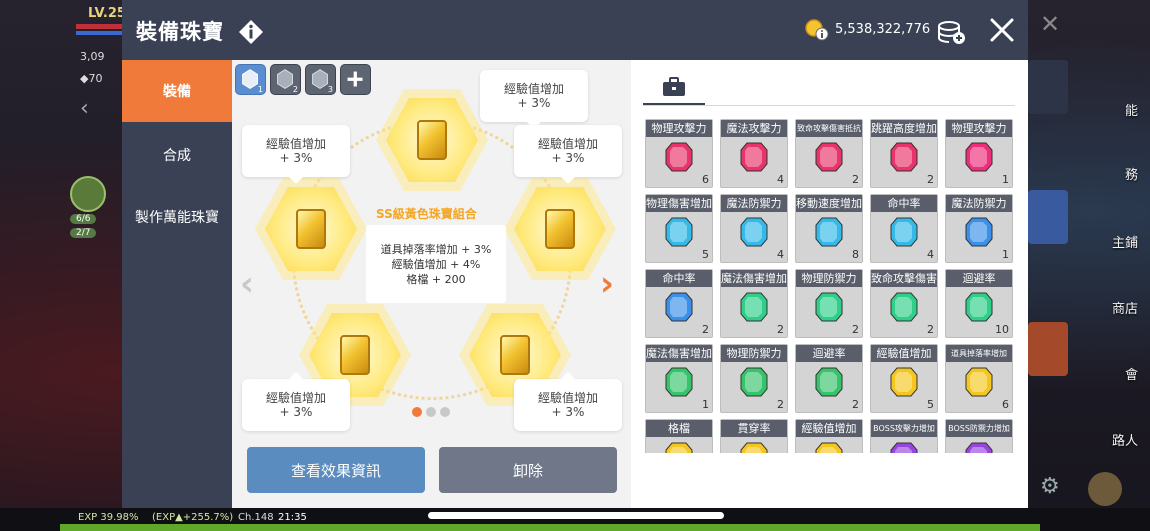 This screenshot has height=531, width=1150. I want to click on hud-handshake-icon, so click(88, 194).